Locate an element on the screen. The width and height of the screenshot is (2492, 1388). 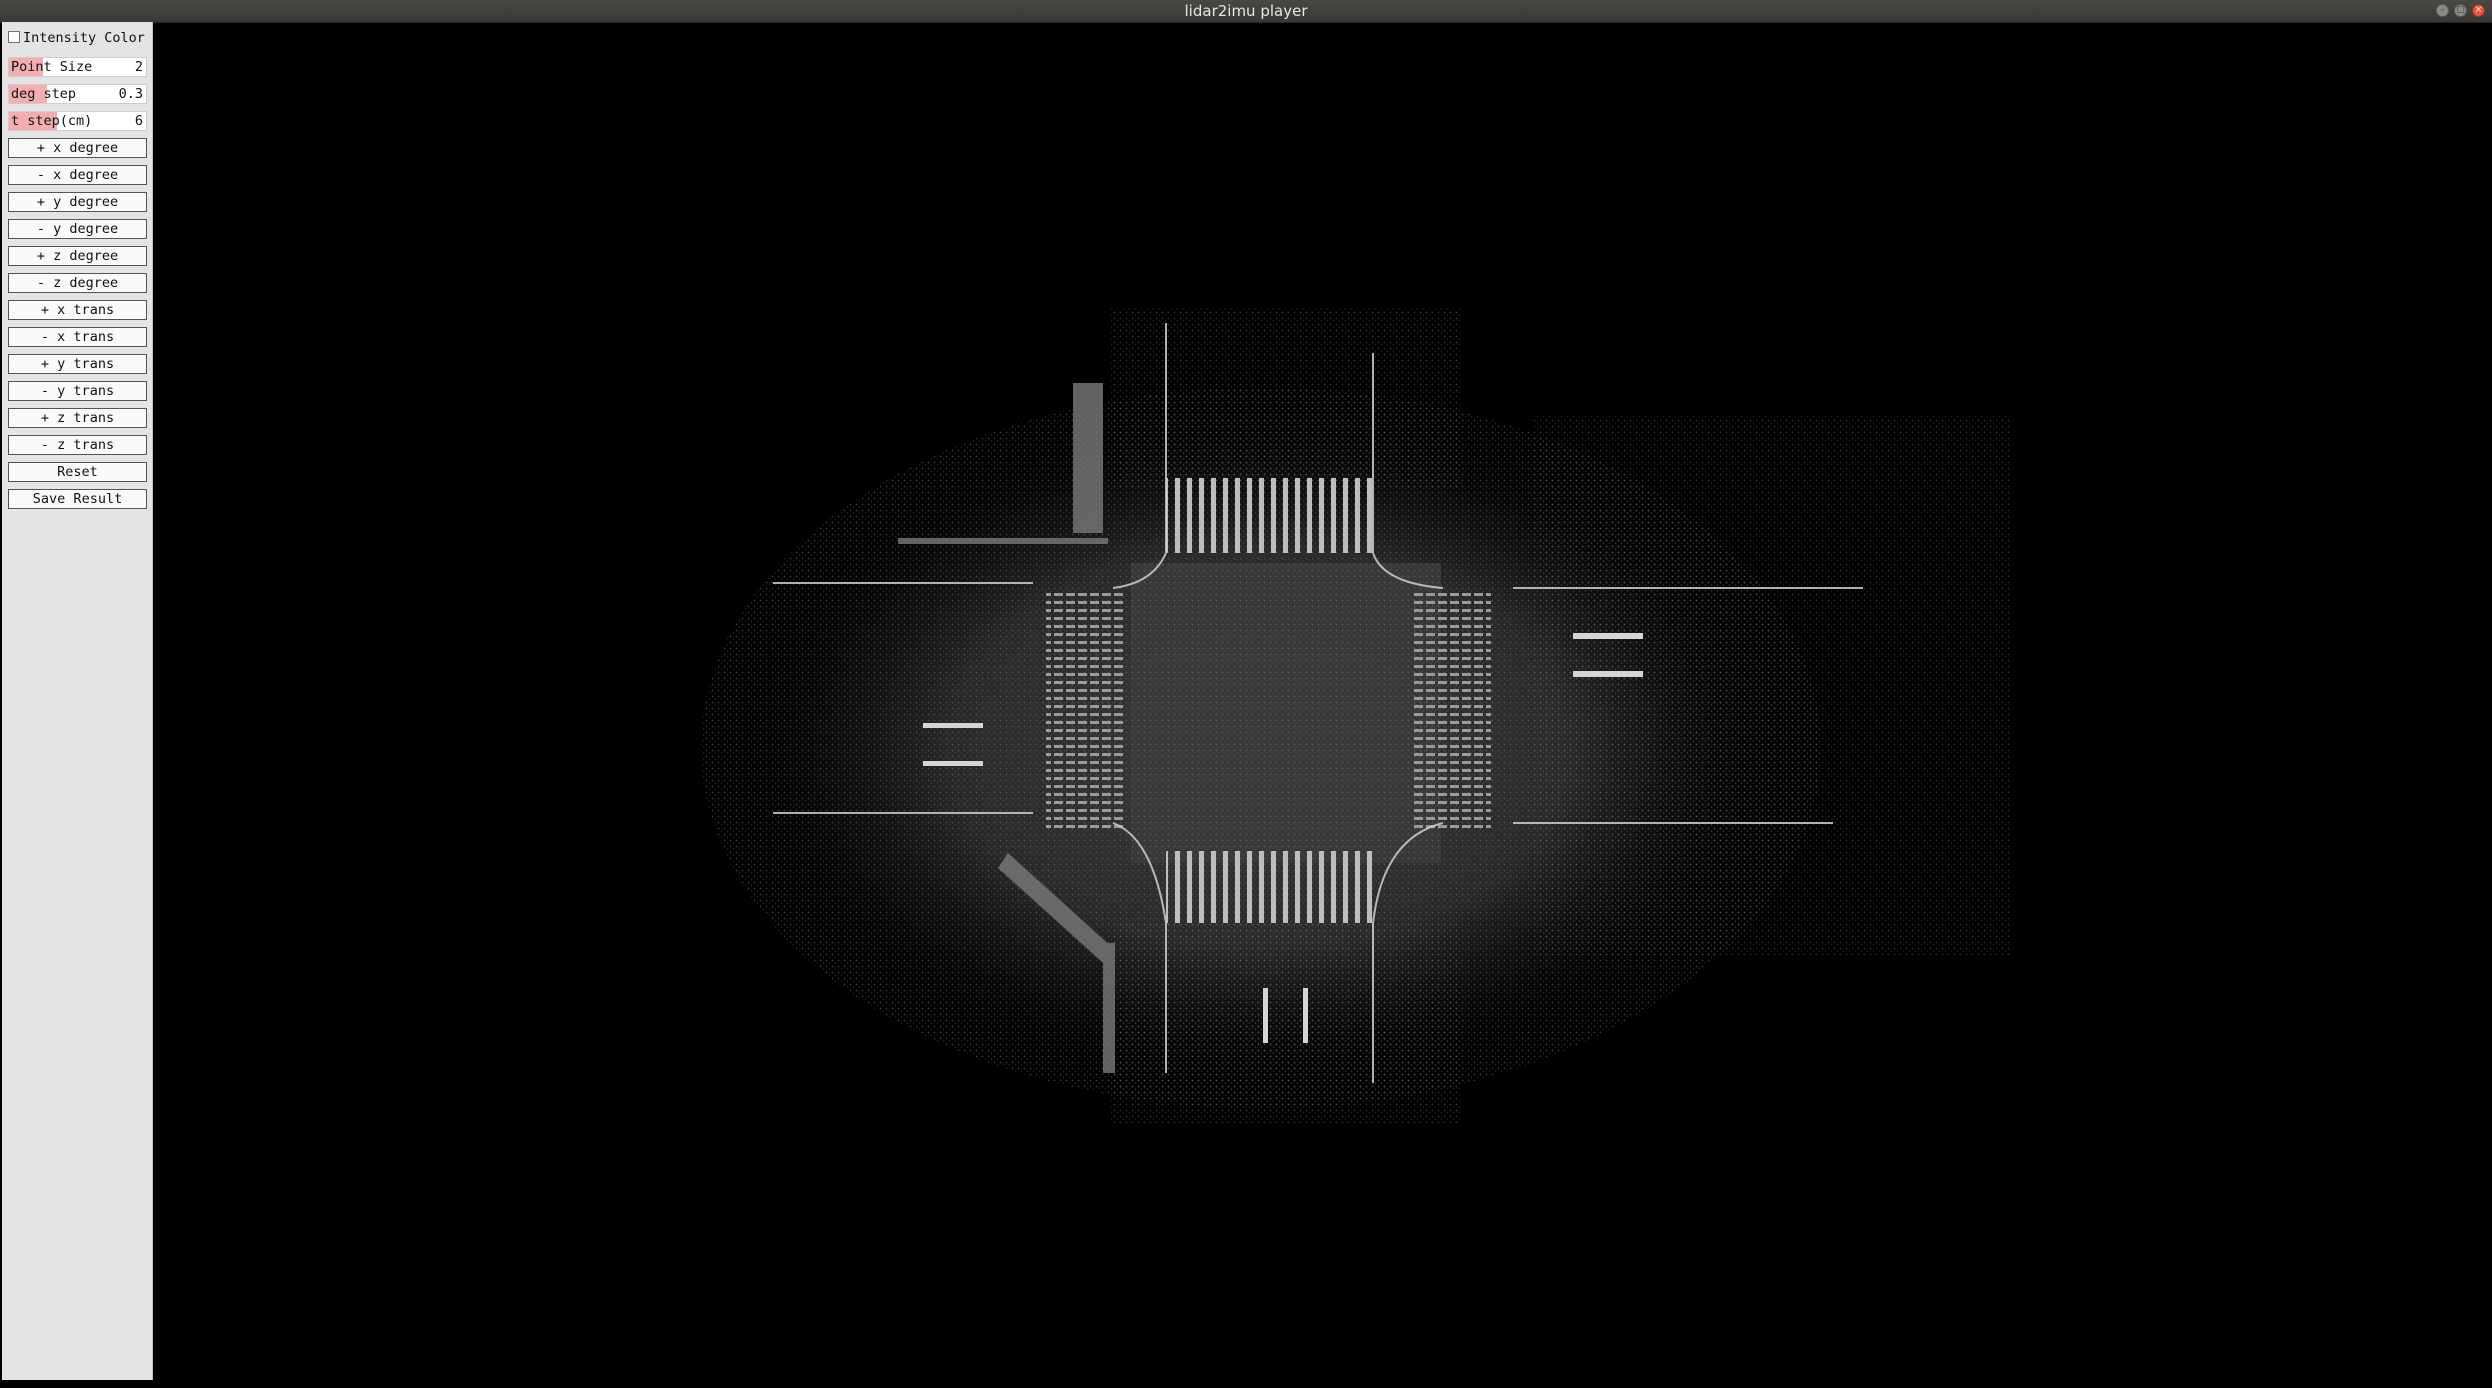
minus-x-trans-button: - x trans is located at coordinates (77, 337).